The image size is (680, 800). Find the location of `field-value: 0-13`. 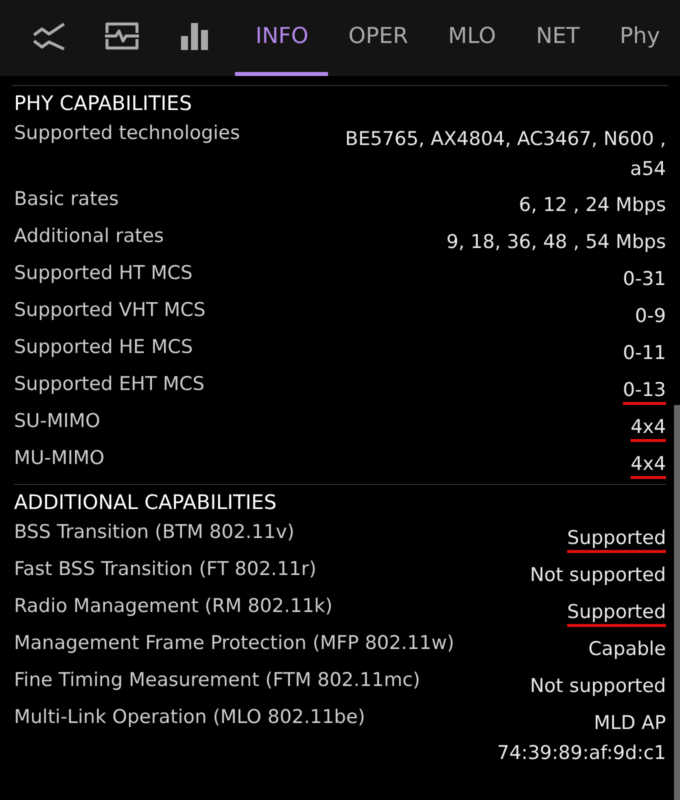

field-value: 0-13 is located at coordinates (644, 390).